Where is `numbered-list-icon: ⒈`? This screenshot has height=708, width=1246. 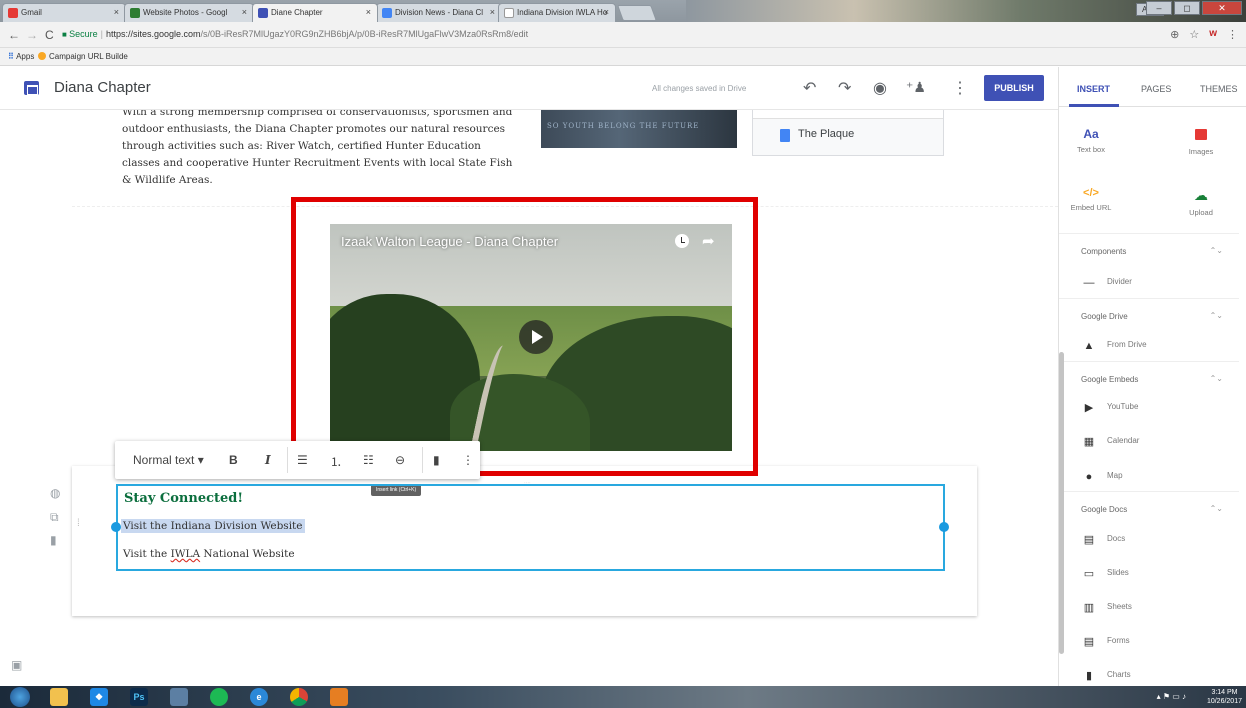 numbered-list-icon: ⒈ is located at coordinates (336, 461).